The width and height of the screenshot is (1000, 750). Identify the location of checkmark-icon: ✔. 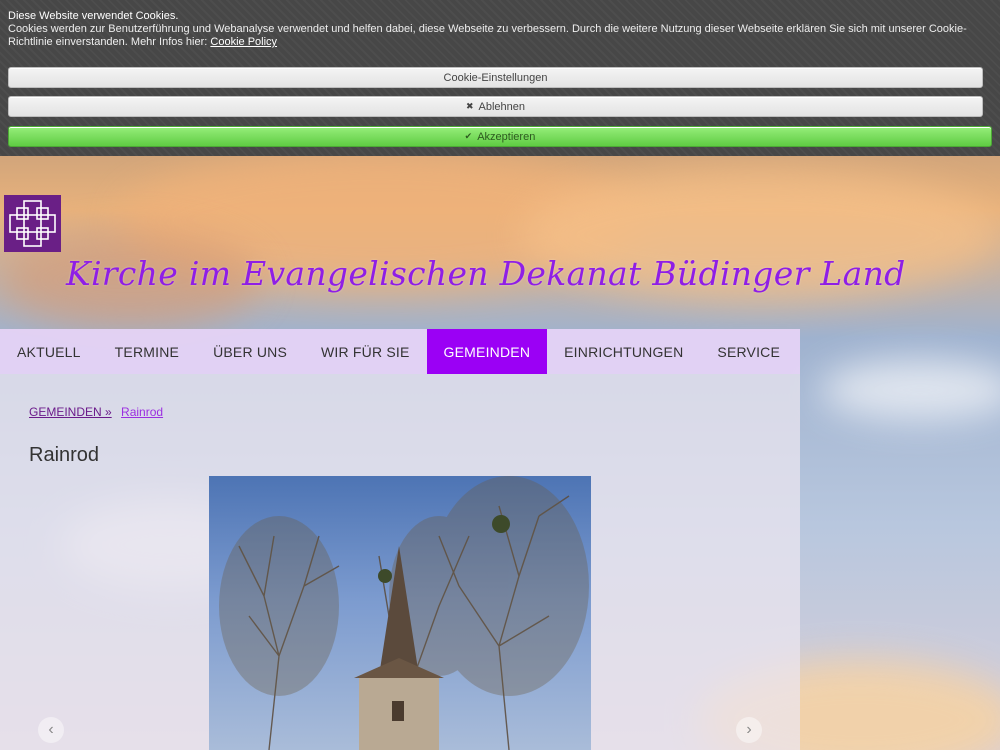
(468, 136).